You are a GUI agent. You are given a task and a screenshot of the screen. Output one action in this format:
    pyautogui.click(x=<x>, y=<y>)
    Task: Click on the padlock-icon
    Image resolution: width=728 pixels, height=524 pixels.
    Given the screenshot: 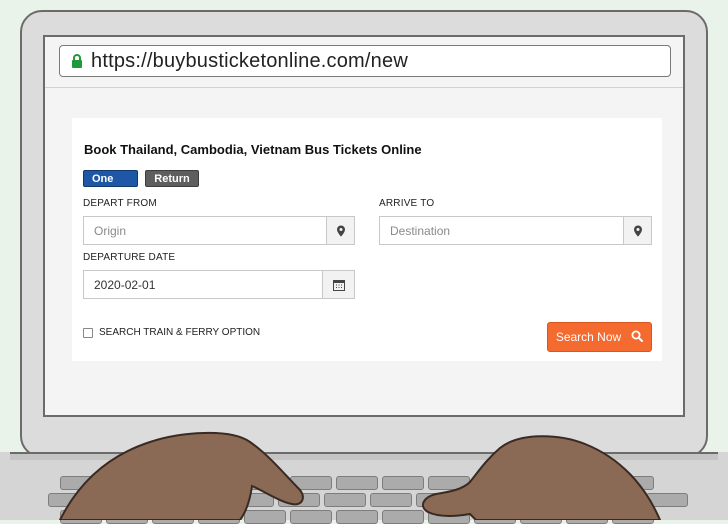 What is the action you would take?
    pyautogui.click(x=77, y=61)
    